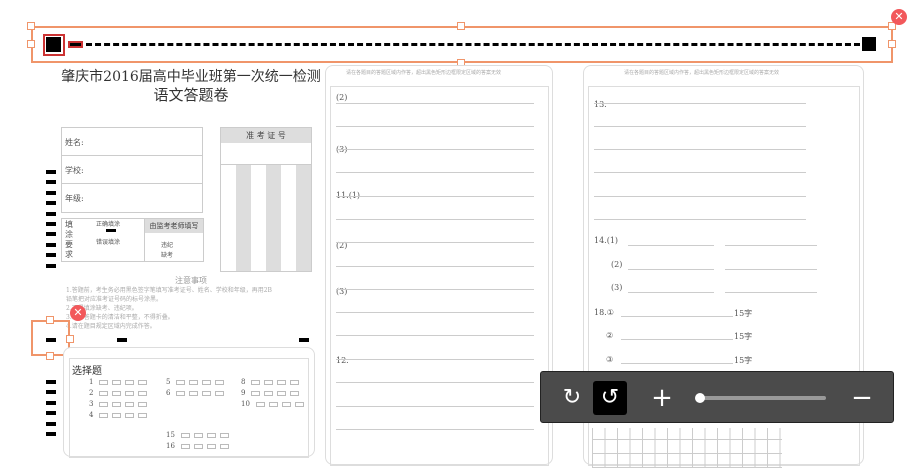 This screenshot has height=468, width=920. I want to click on zoom-in-button: +, so click(662, 398).